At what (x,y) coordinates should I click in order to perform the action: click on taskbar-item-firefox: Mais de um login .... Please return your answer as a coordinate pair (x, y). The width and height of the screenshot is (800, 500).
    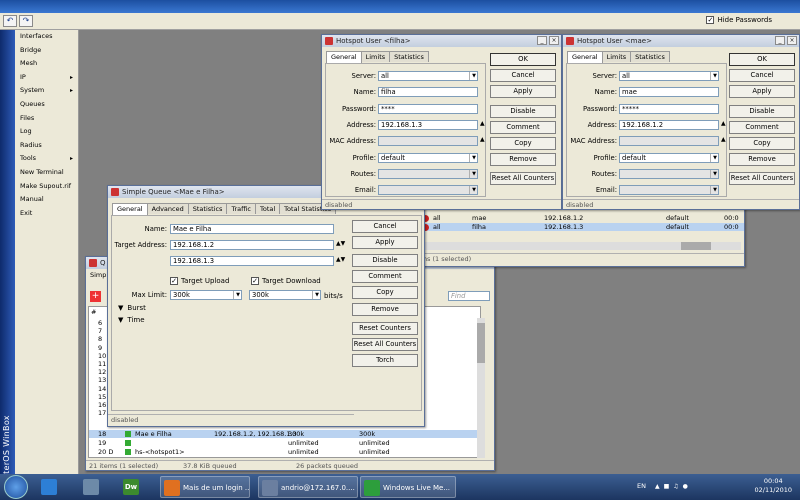
    Looking at the image, I should click on (205, 487).